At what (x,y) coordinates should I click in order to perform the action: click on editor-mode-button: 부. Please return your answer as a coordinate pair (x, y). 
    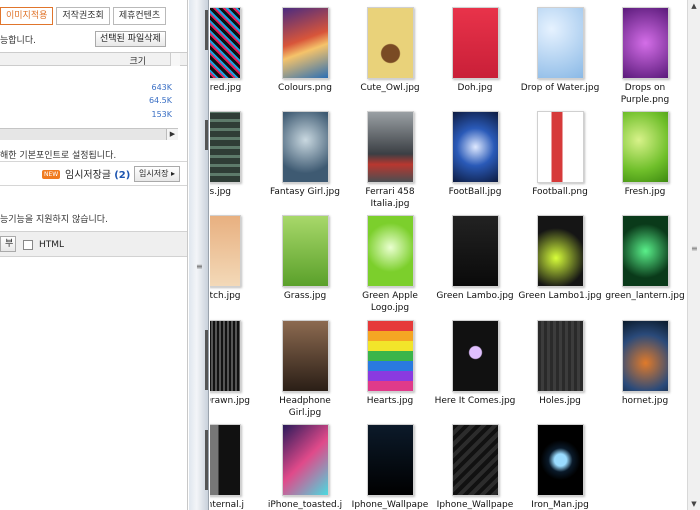
    Looking at the image, I should click on (8, 244).